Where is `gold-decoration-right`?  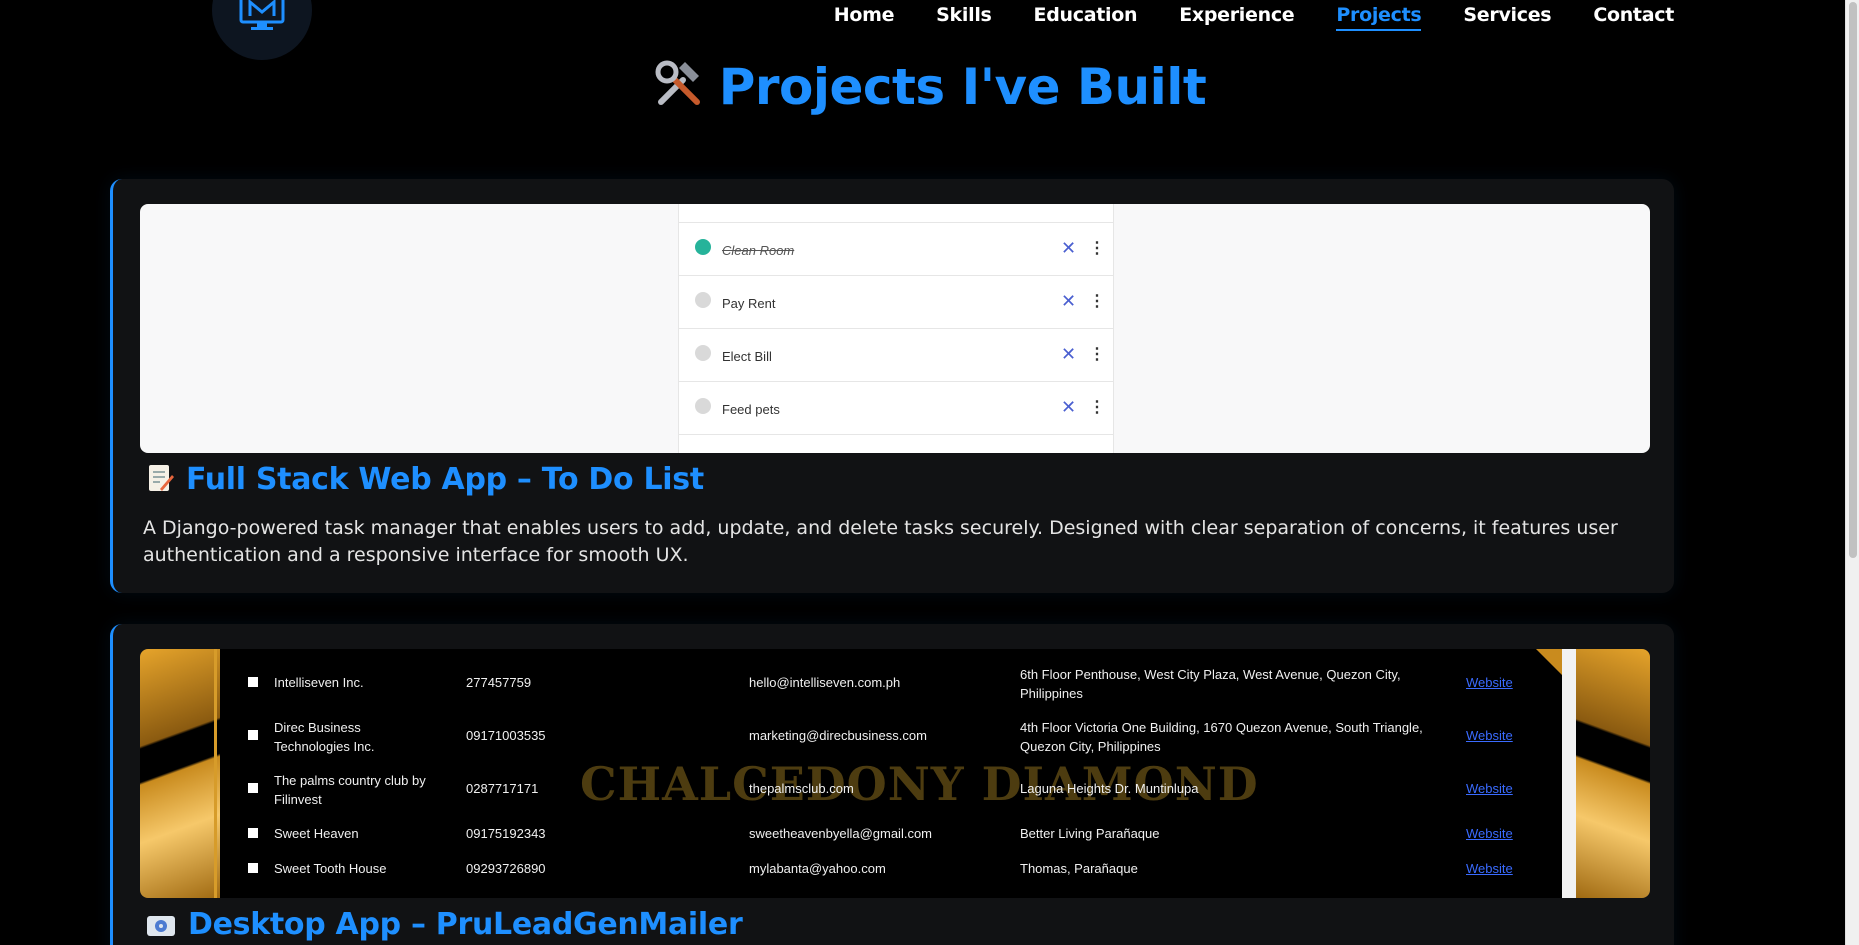 gold-decoration-right is located at coordinates (1613, 773).